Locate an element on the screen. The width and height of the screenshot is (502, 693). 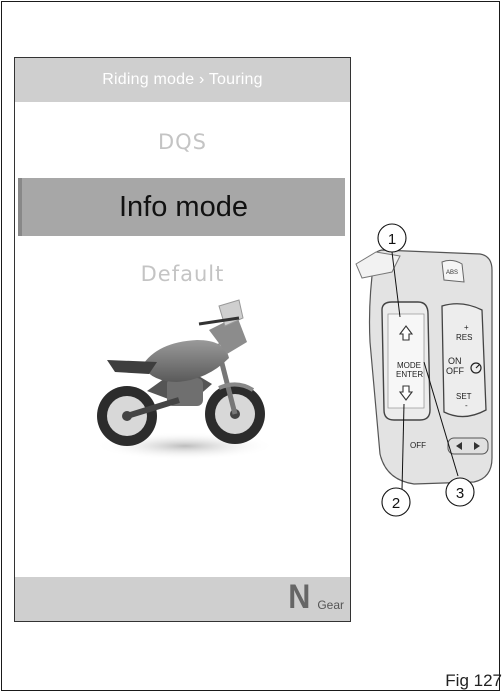
cruise-control-panel: + RES ON OFF SET - is located at coordinates (464, 360).